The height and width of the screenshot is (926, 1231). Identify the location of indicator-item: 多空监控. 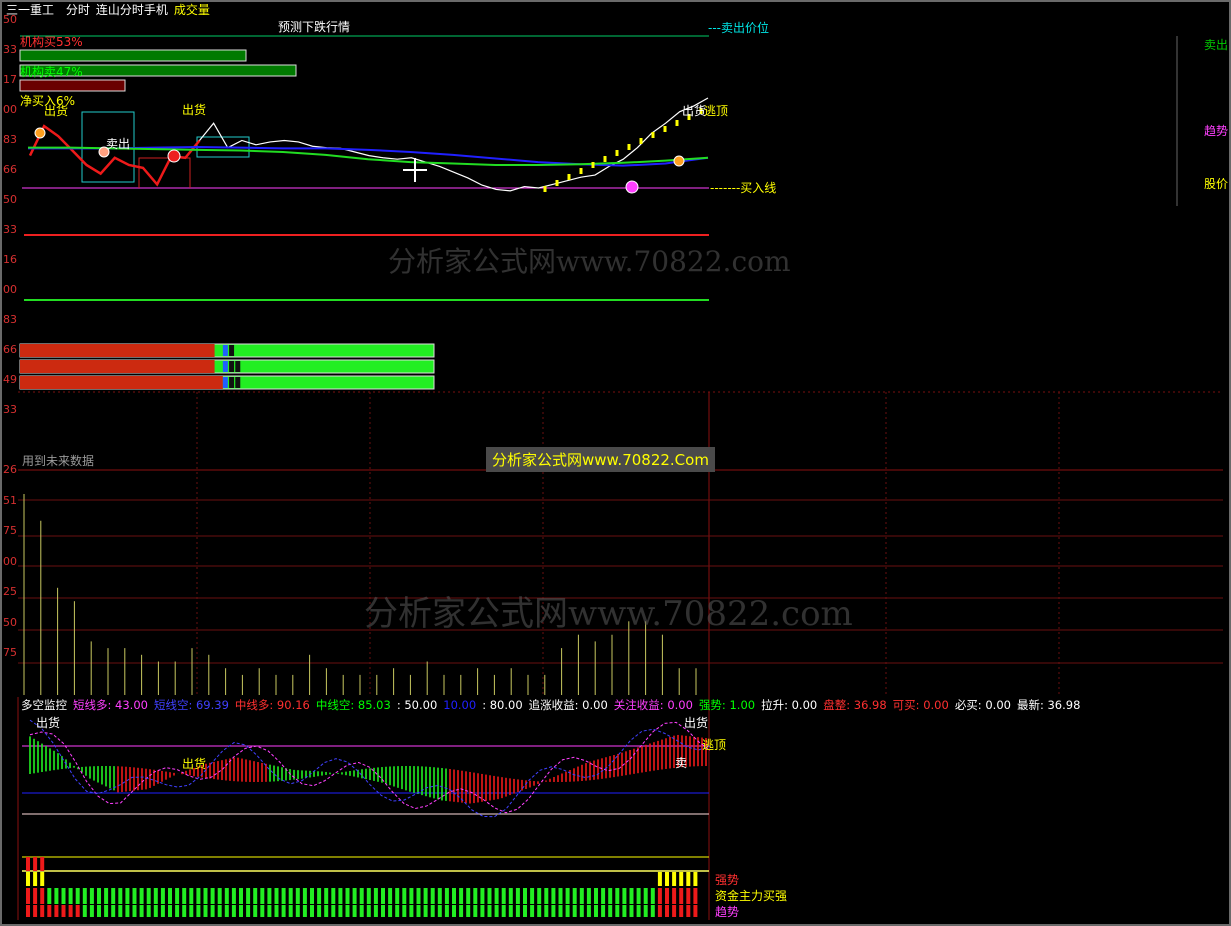
(44, 705).